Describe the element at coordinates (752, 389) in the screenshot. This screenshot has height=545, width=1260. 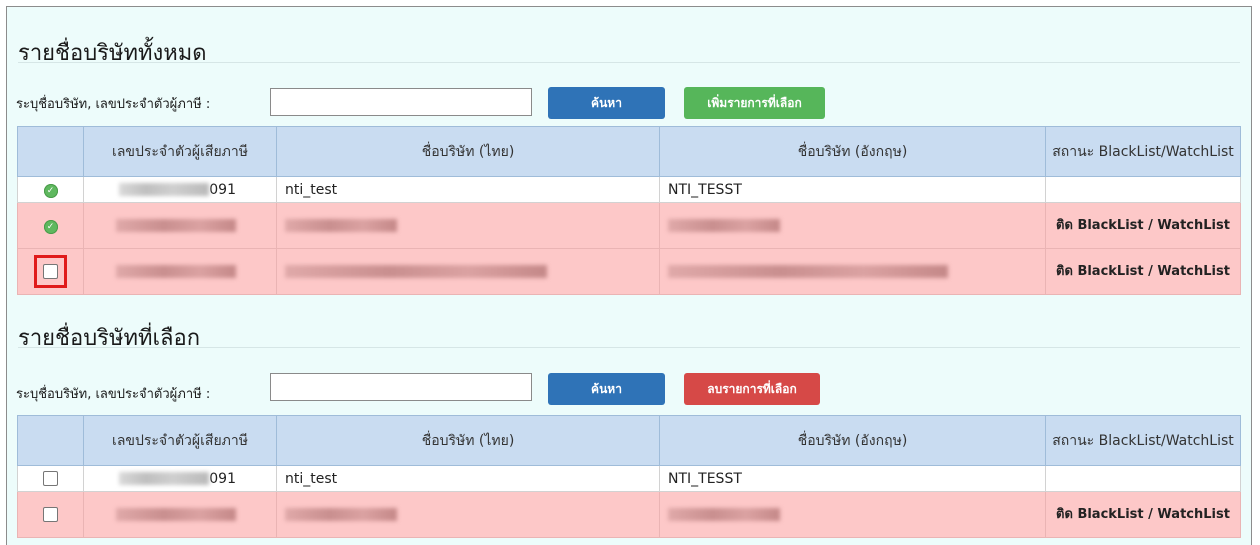
I see `remove-selected-button: ลบรายการที่เลือก` at that location.